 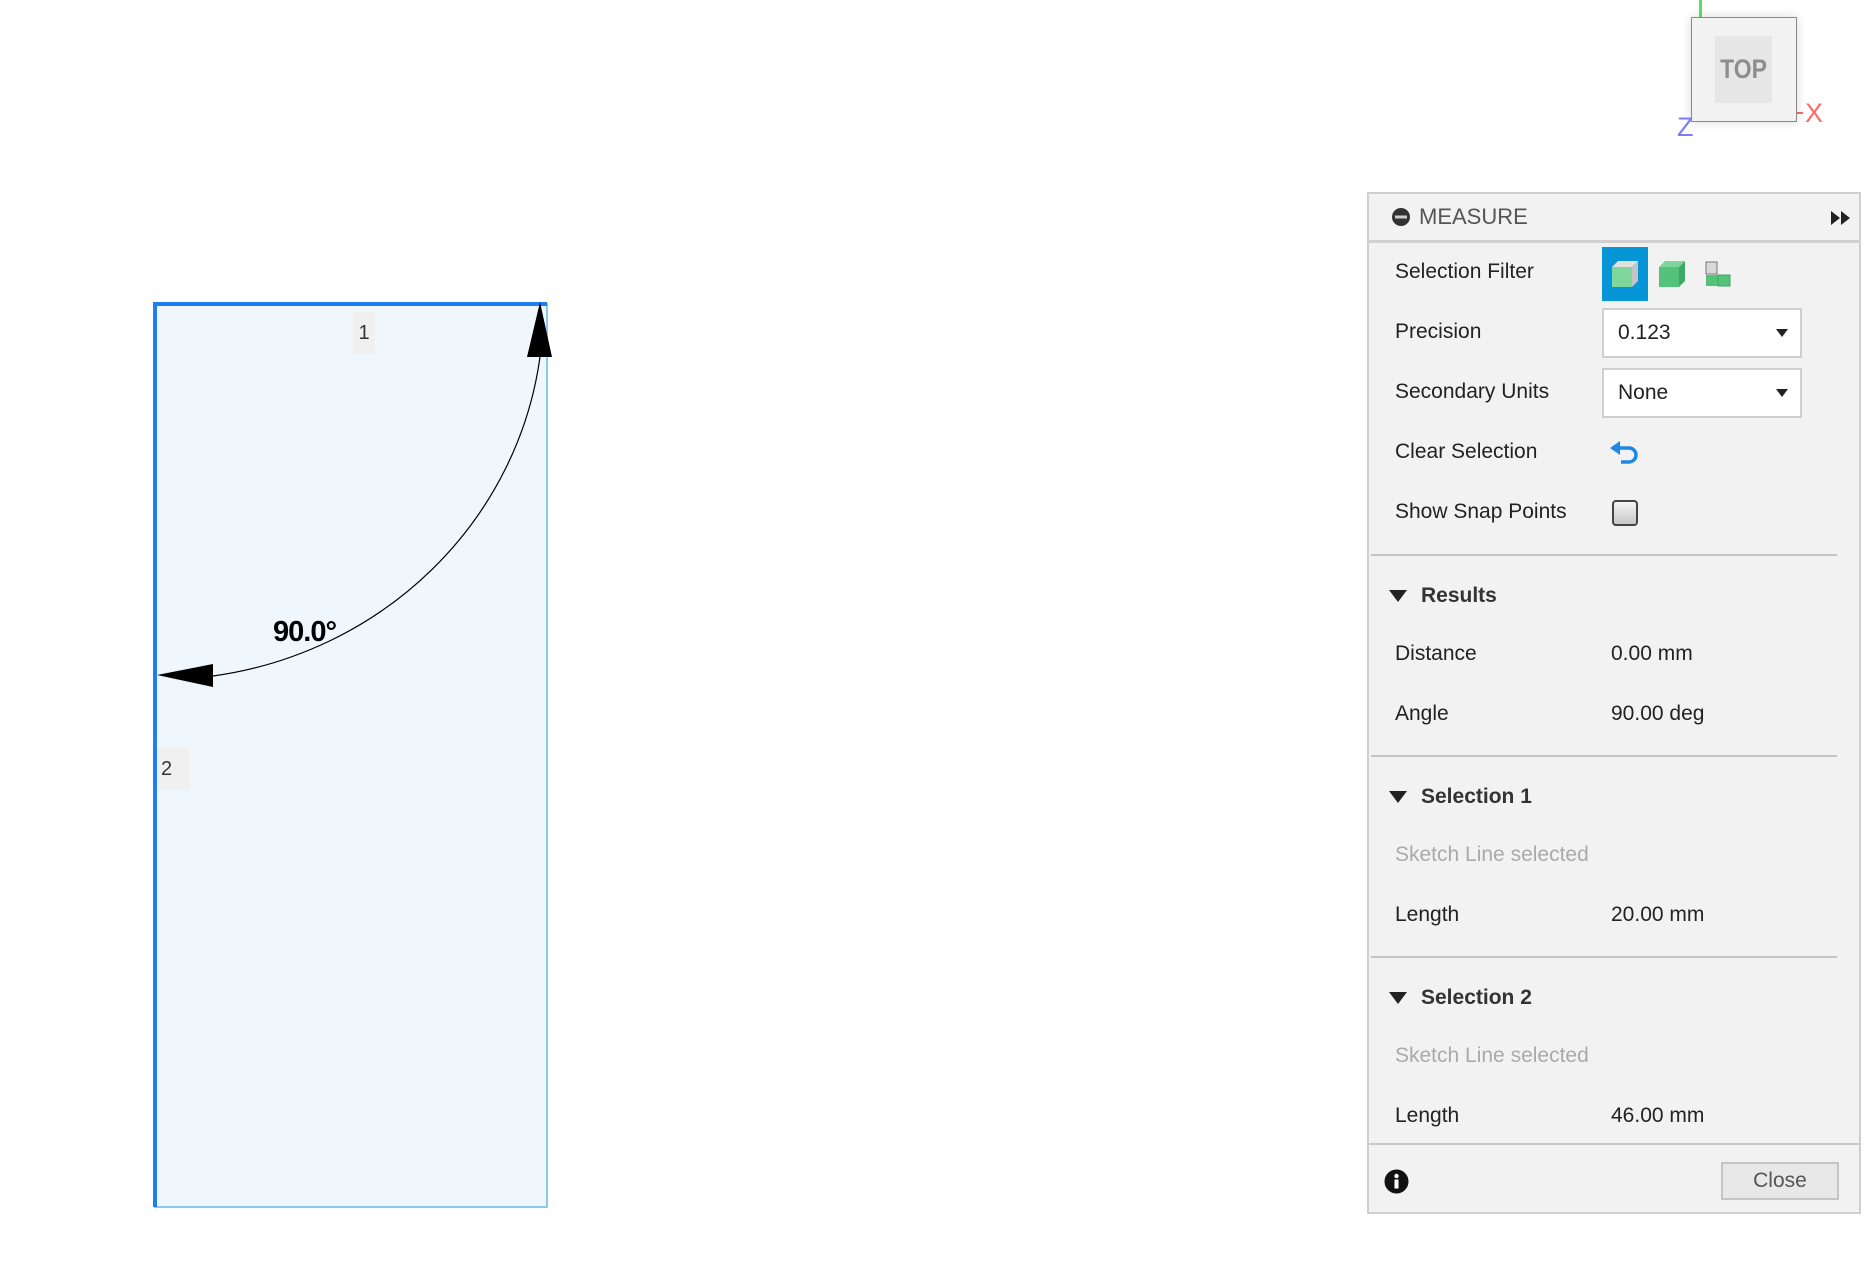 What do you see at coordinates (1401, 217) in the screenshot?
I see `collapse-icon` at bounding box center [1401, 217].